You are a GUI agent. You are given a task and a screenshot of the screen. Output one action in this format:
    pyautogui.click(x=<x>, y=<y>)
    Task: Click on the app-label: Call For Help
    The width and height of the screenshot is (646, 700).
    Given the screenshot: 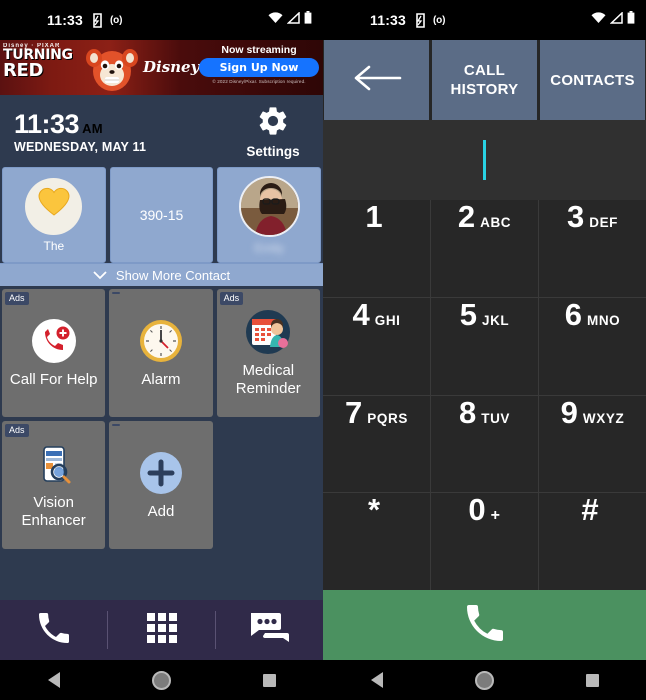 What is the action you would take?
    pyautogui.click(x=53, y=379)
    